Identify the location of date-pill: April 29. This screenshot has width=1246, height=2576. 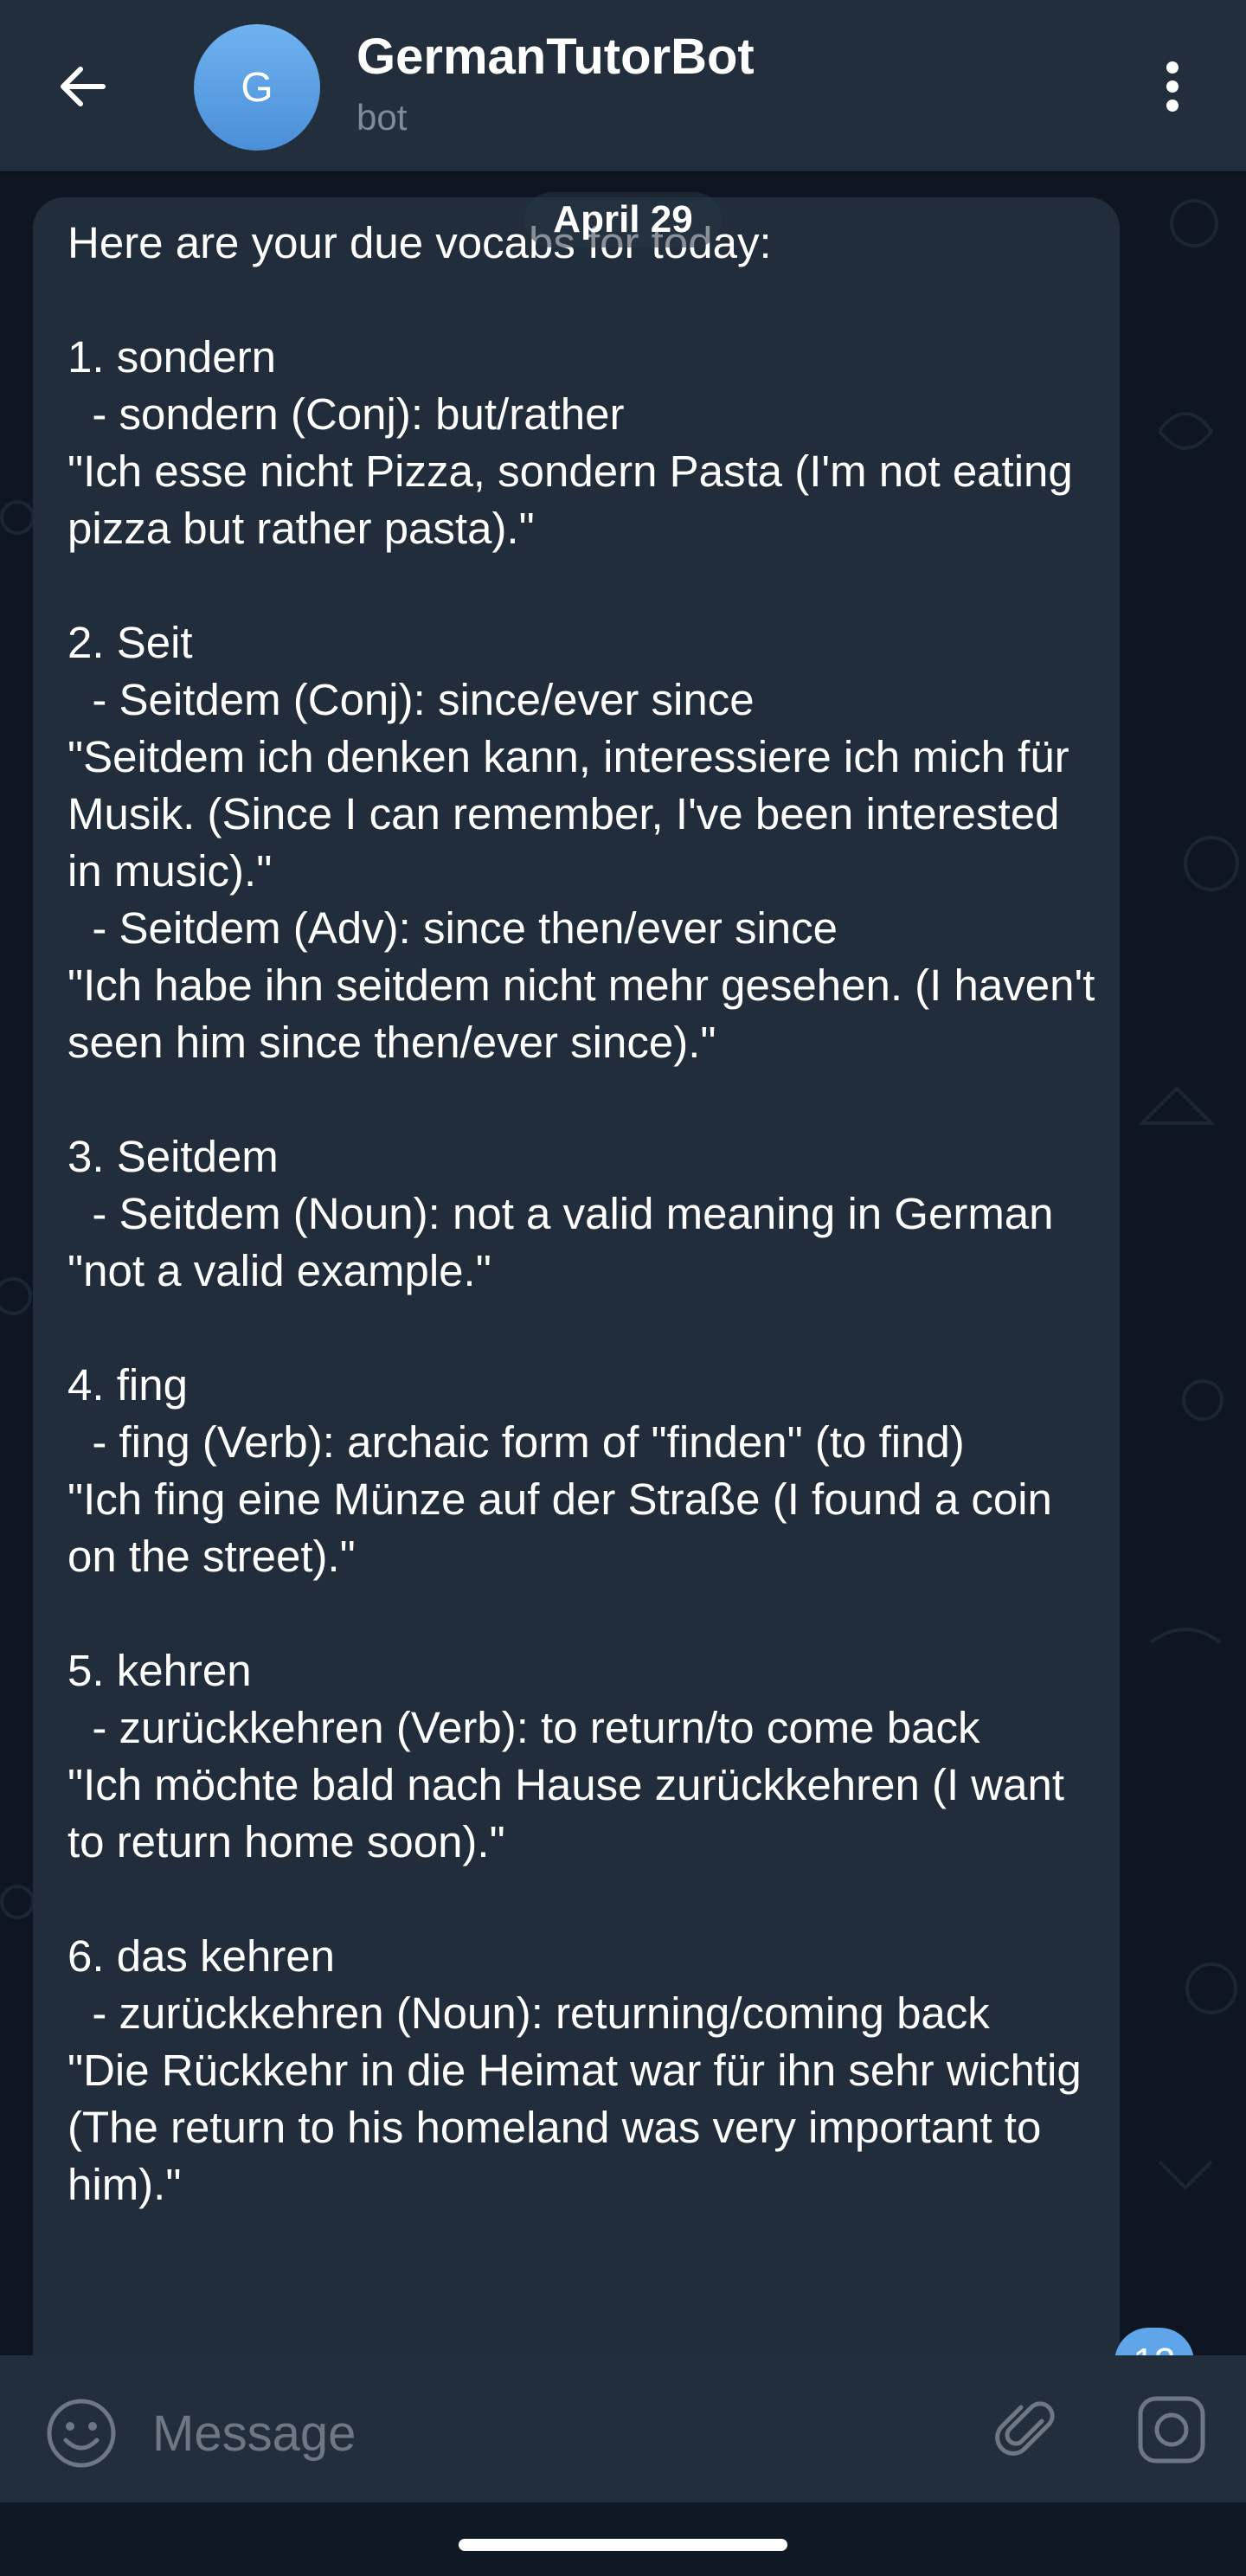
(623, 220).